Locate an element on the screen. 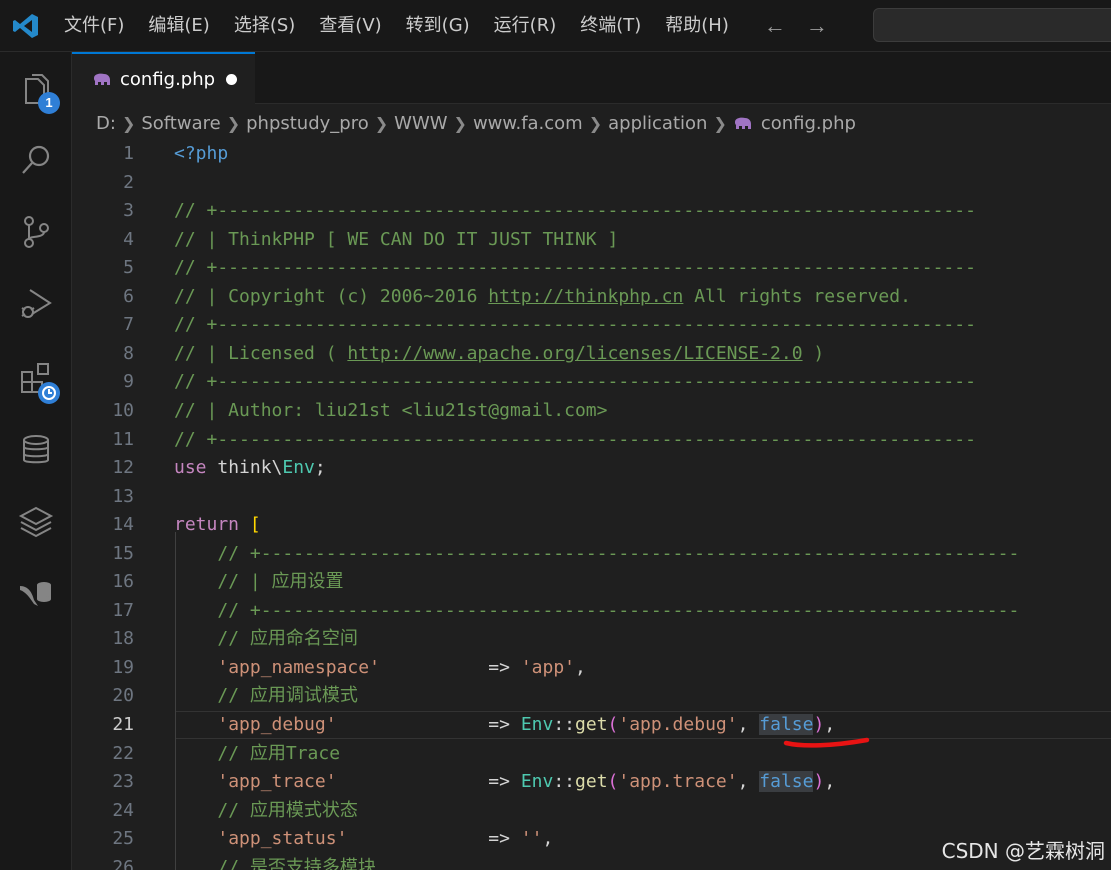 The width and height of the screenshot is (1111, 870). layers-icon is located at coordinates (36, 522).